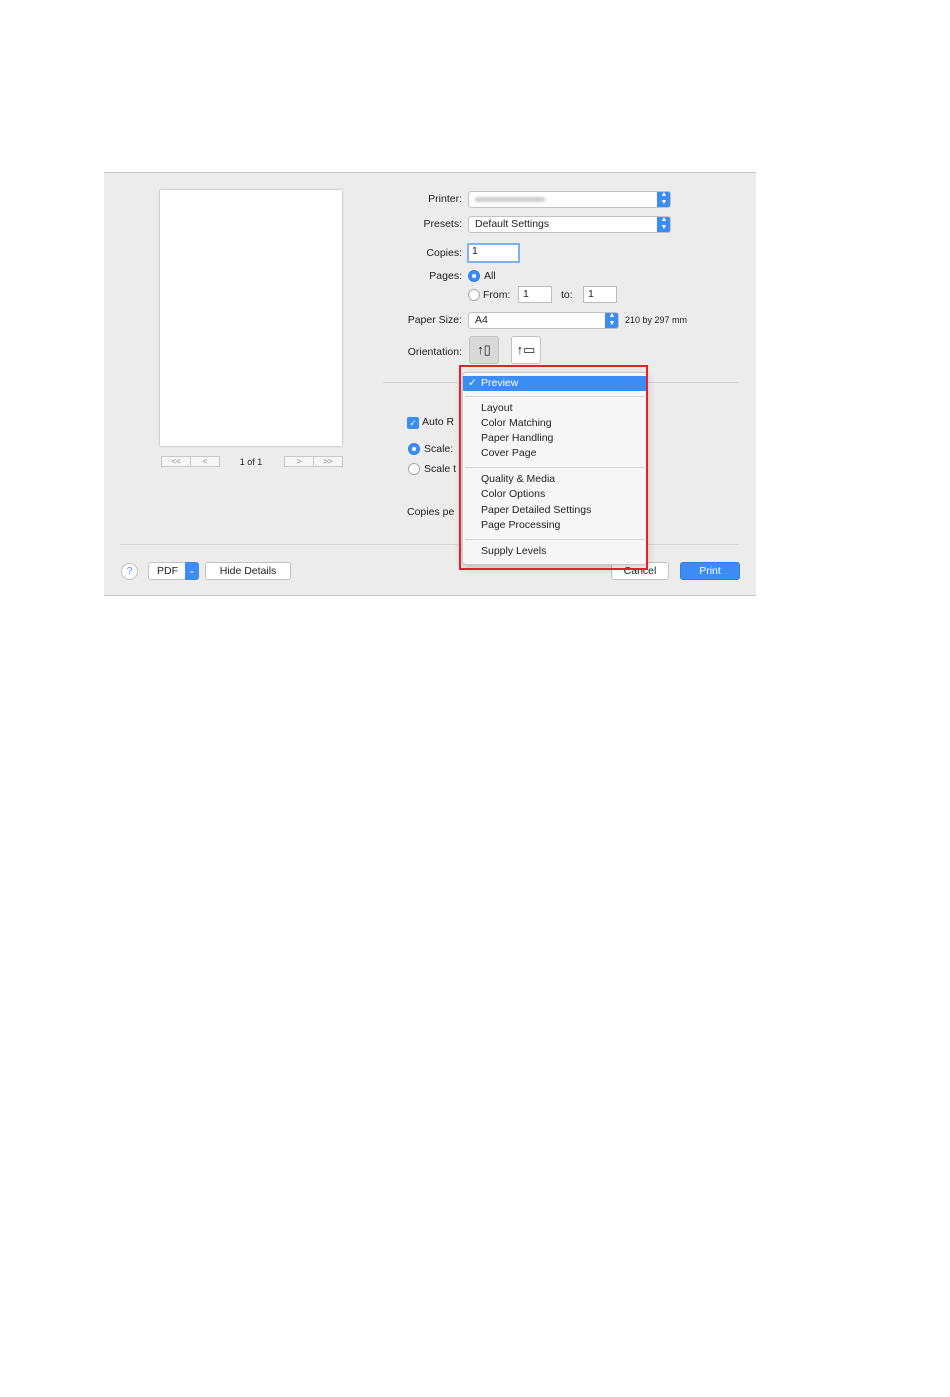 This screenshot has height=1397, width=950. I want to click on copies-per-page-label: Copies pe, so click(431, 512).